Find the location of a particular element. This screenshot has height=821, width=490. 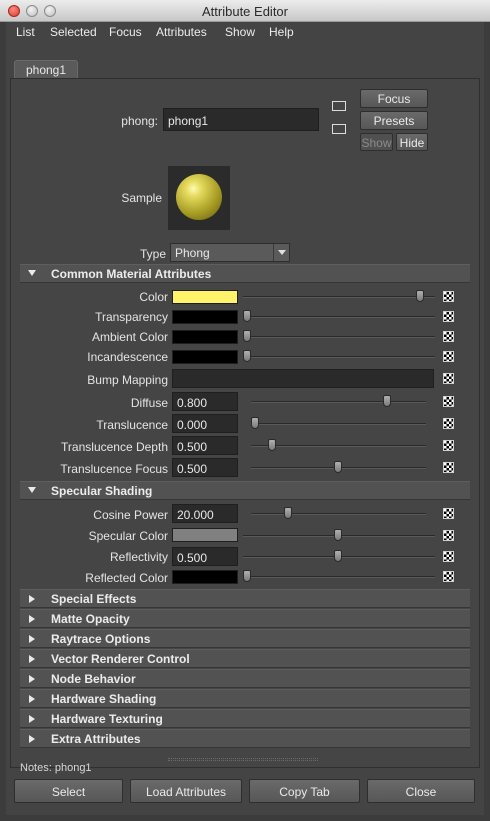

reflected-color-map-button-icon is located at coordinates (448, 576).